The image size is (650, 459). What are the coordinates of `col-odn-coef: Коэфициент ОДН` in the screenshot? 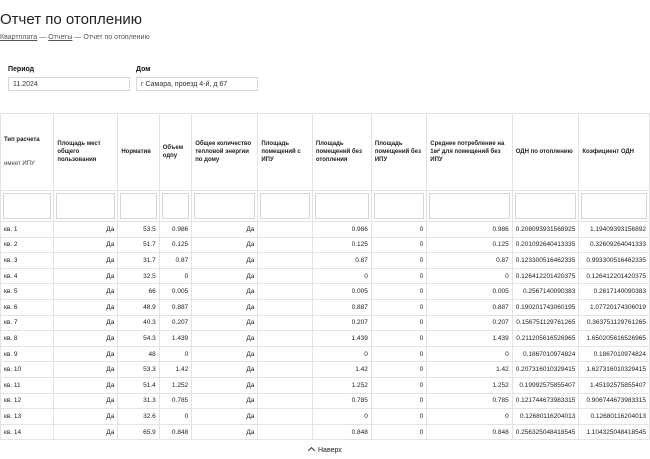 It's located at (614, 152).